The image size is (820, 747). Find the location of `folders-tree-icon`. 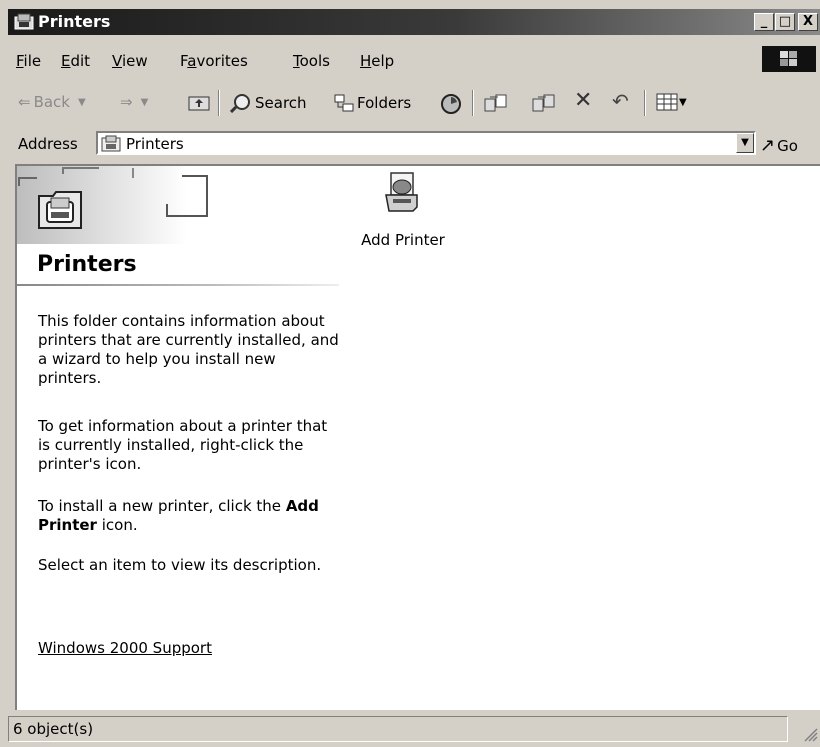

folders-tree-icon is located at coordinates (344, 103).